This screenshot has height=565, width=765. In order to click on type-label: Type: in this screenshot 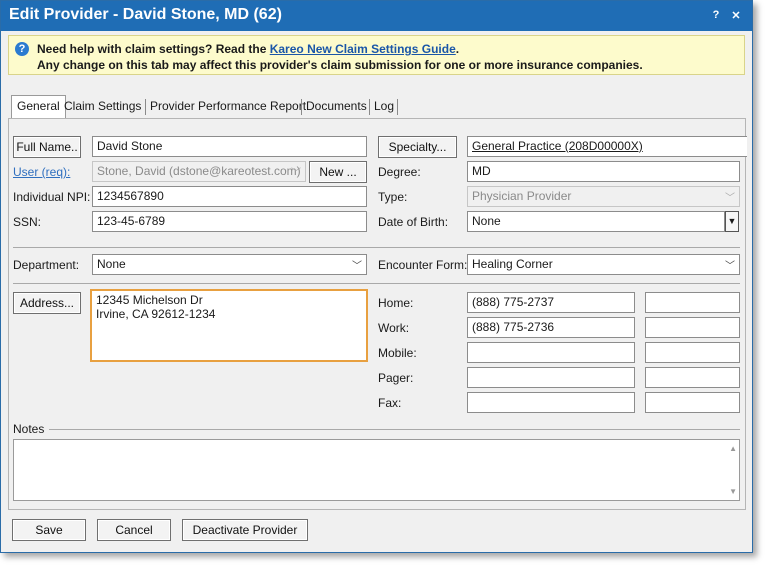, I will do `click(393, 197)`.